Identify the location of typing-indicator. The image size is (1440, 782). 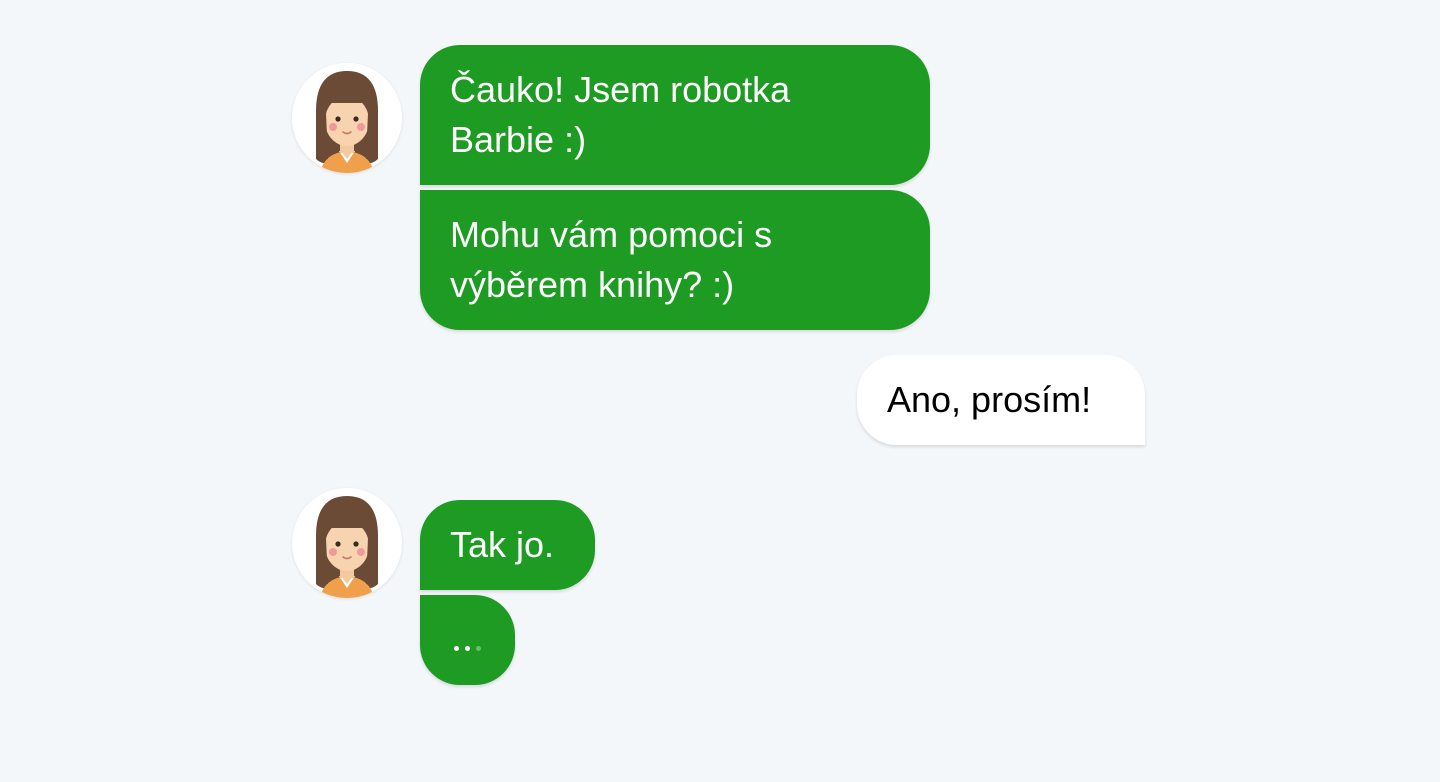
(467, 640).